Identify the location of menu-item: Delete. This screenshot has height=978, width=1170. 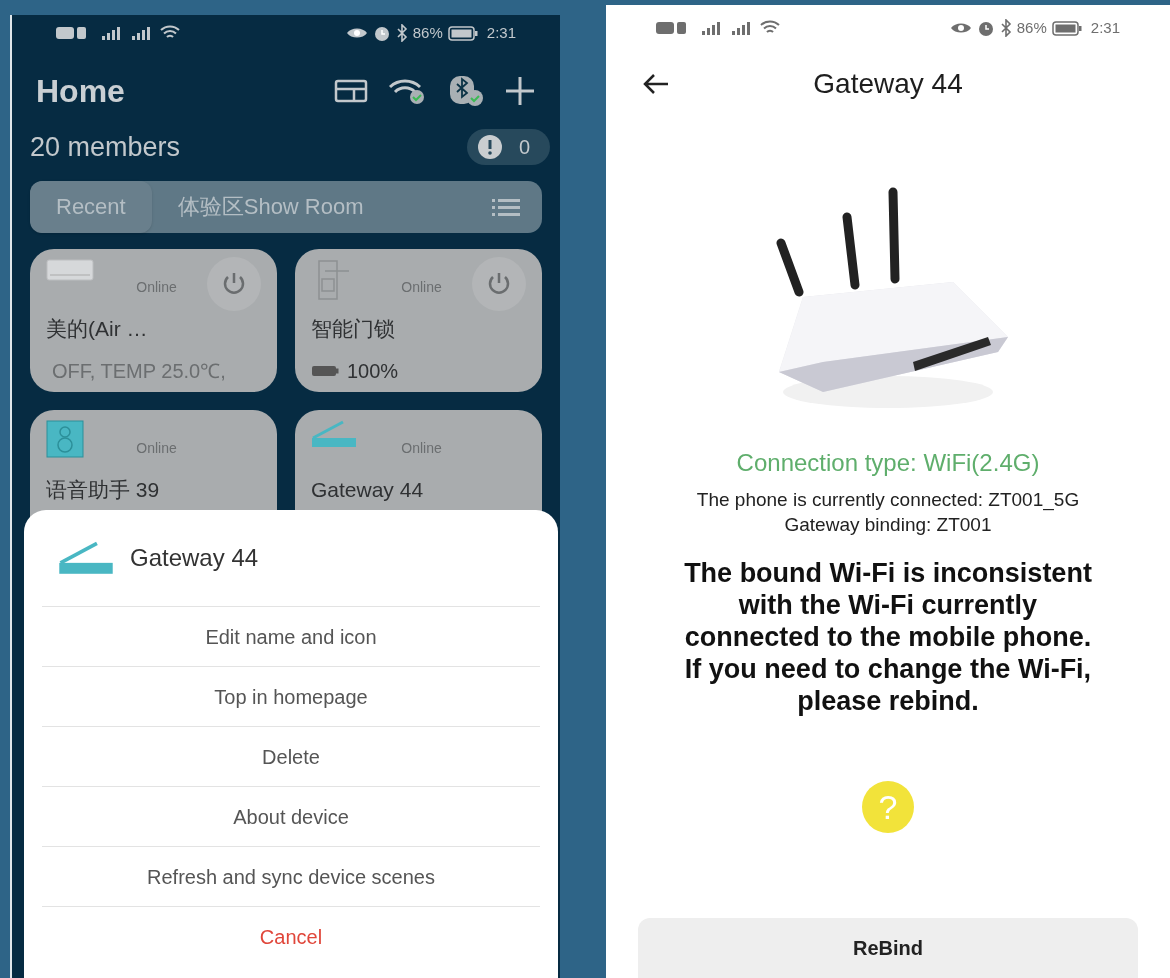
(291, 756).